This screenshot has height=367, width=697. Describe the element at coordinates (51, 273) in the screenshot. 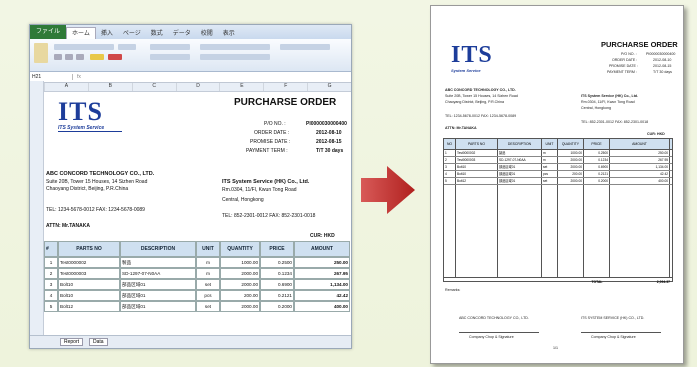

I see `table-cell: 2` at that location.